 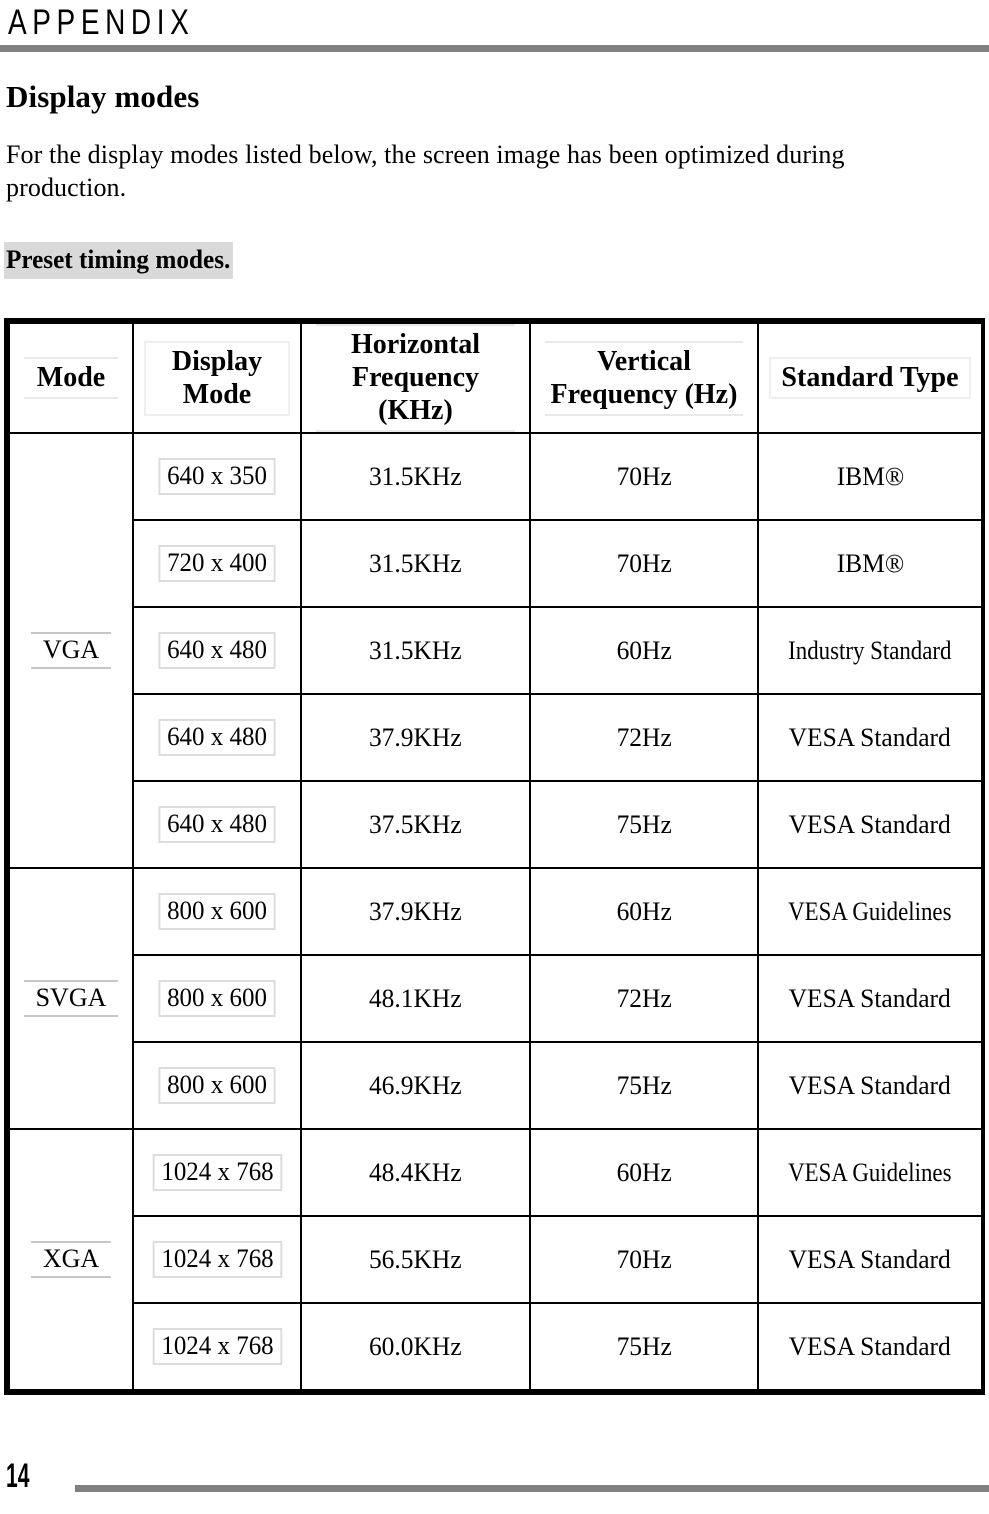 What do you see at coordinates (644, 394) in the screenshot?
I see `column-header-vertical-line2: Frequency (Hz)` at bounding box center [644, 394].